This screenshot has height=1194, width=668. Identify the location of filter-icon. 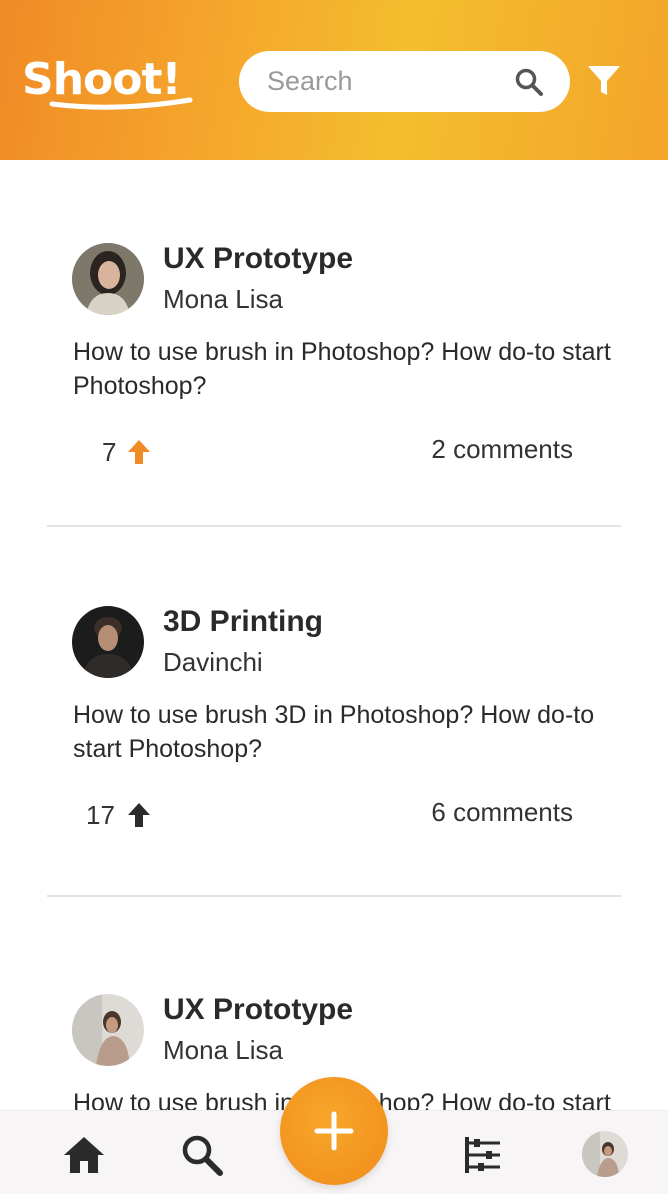
(604, 80).